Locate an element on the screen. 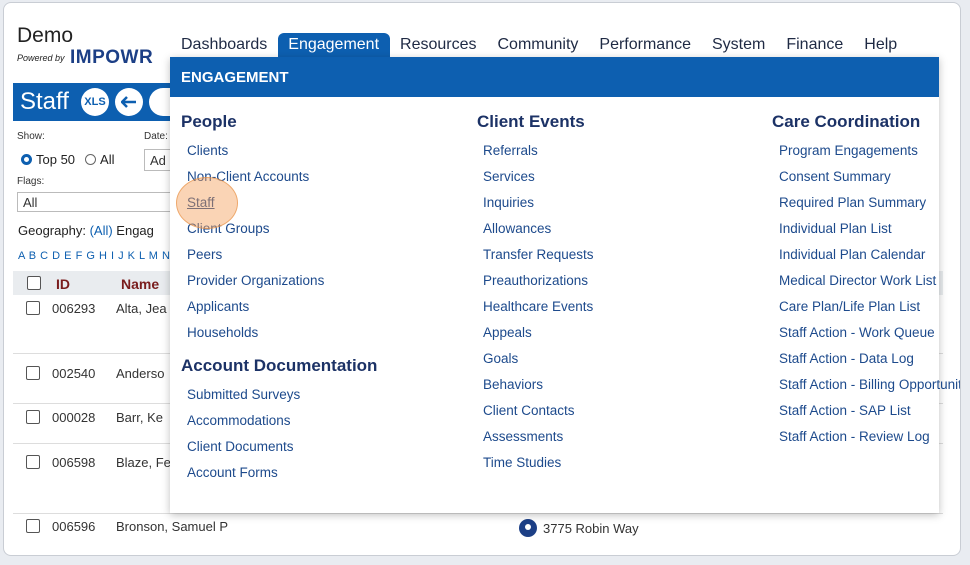  row-id: 006596 is located at coordinates (74, 526).